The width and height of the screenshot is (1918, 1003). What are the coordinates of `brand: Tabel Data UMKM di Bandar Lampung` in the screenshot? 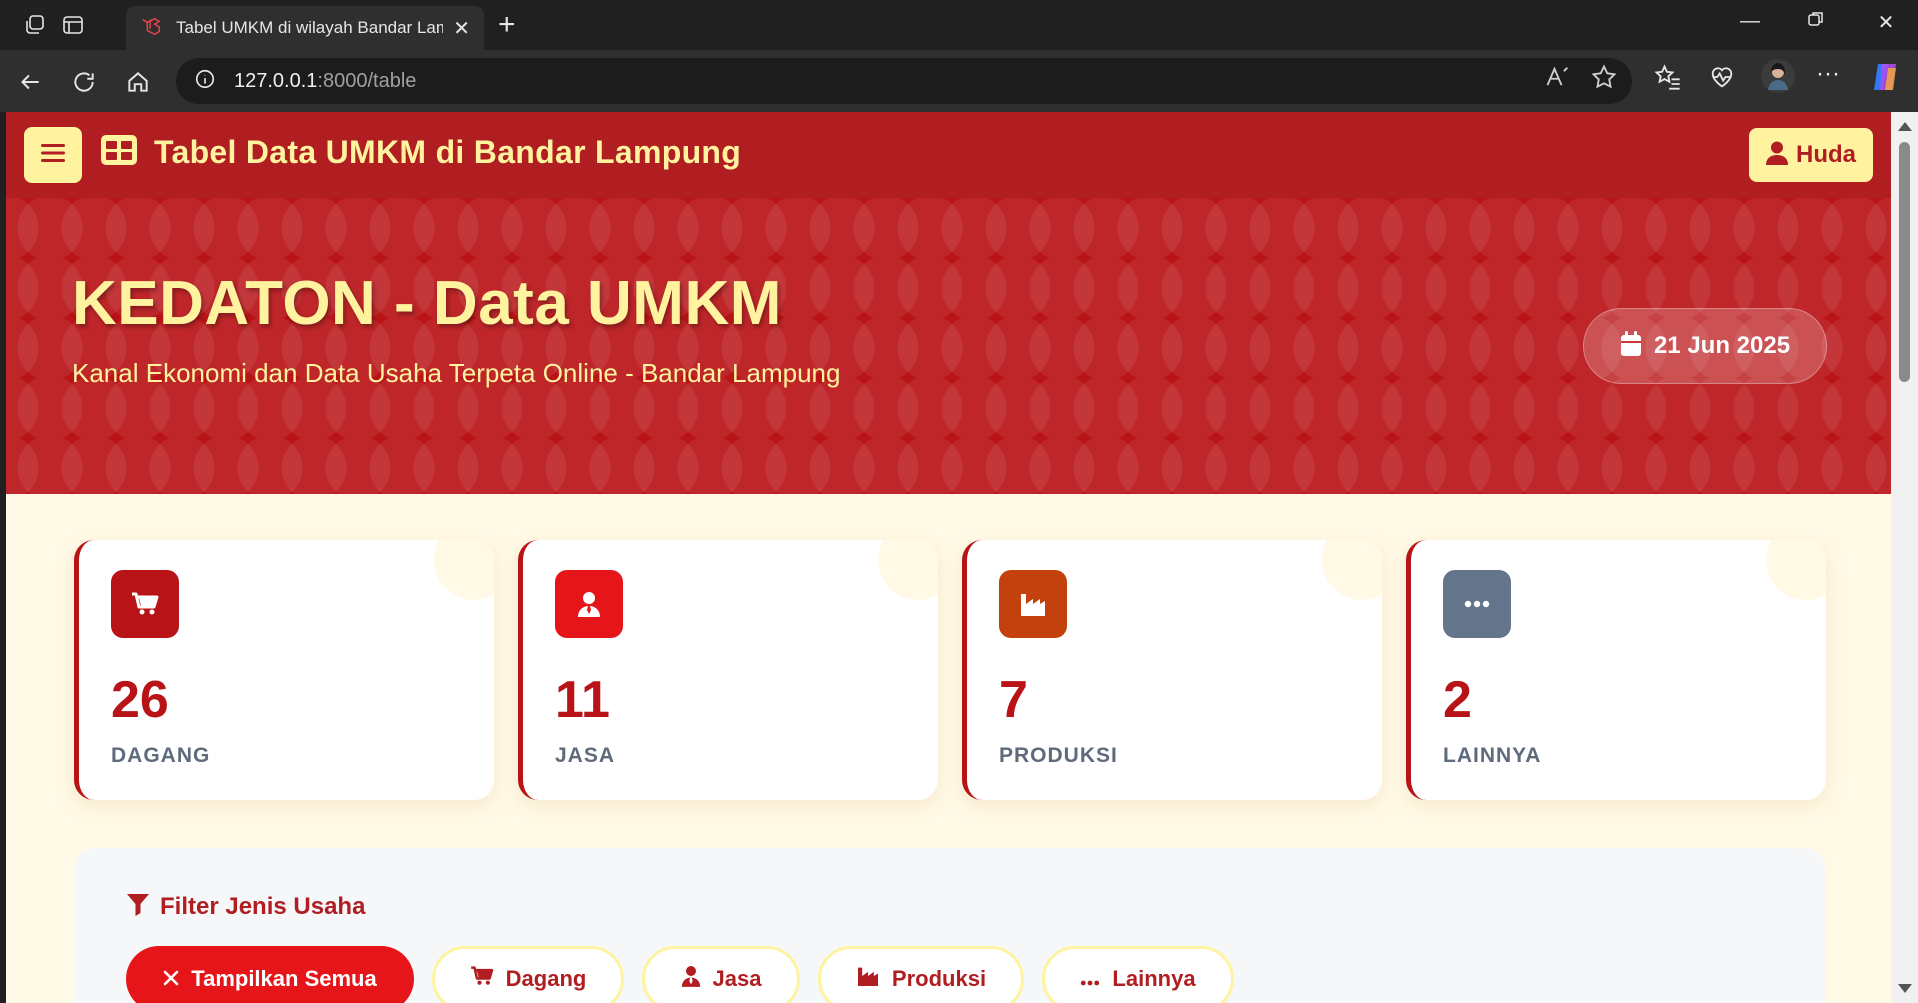 It's located at (420, 152).